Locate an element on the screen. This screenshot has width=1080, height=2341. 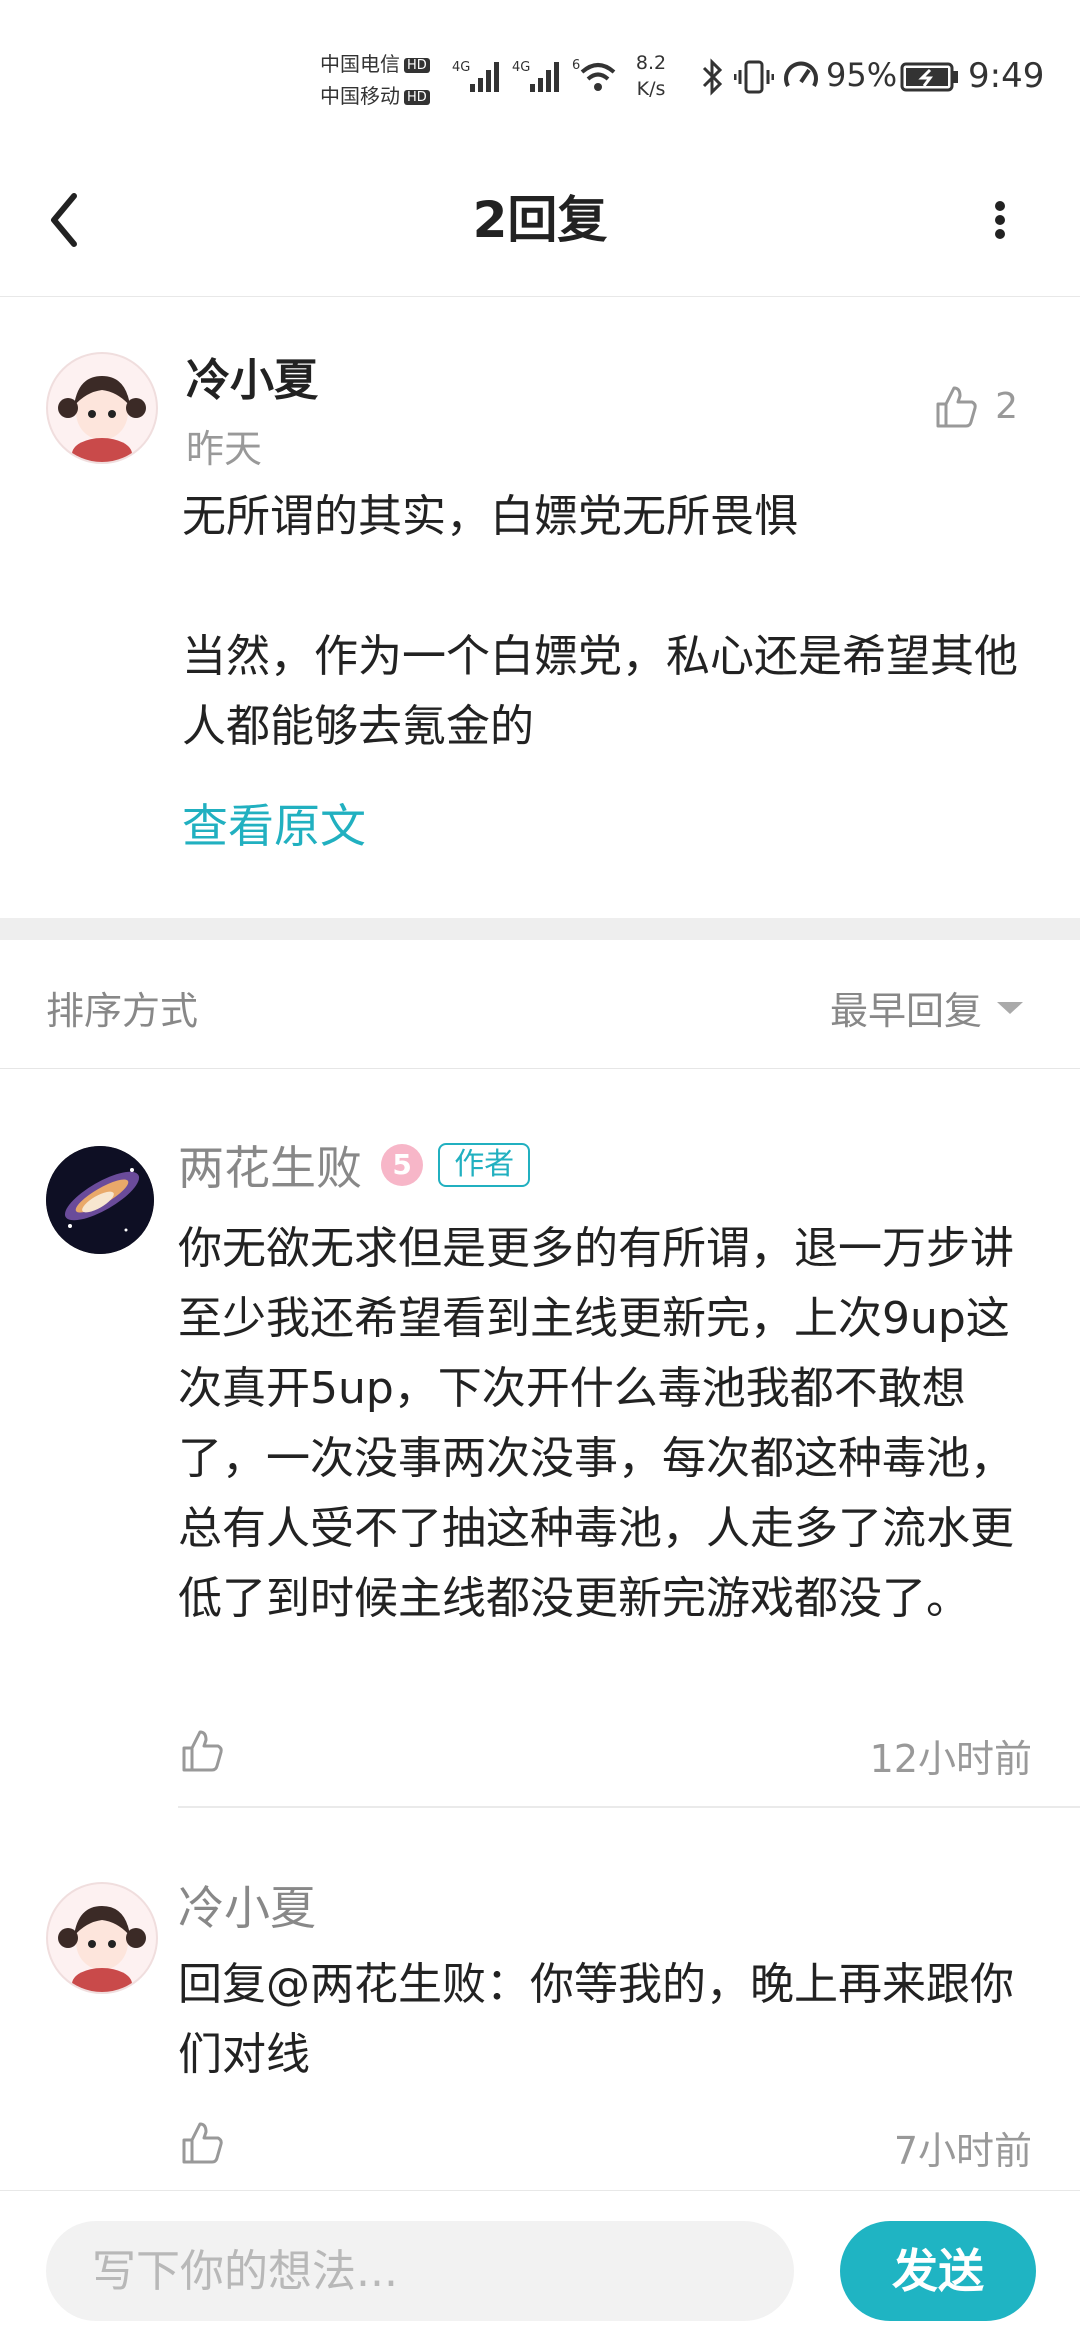
sort-value: 最早回复 is located at coordinates (906, 1011).